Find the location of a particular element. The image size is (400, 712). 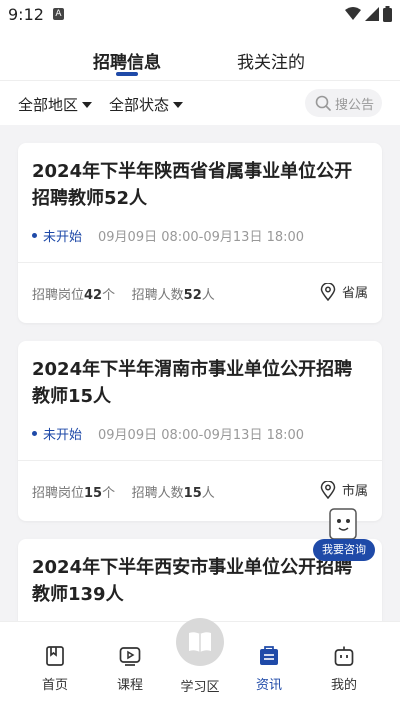

tab-my-following: 我关注的 is located at coordinates (271, 60).